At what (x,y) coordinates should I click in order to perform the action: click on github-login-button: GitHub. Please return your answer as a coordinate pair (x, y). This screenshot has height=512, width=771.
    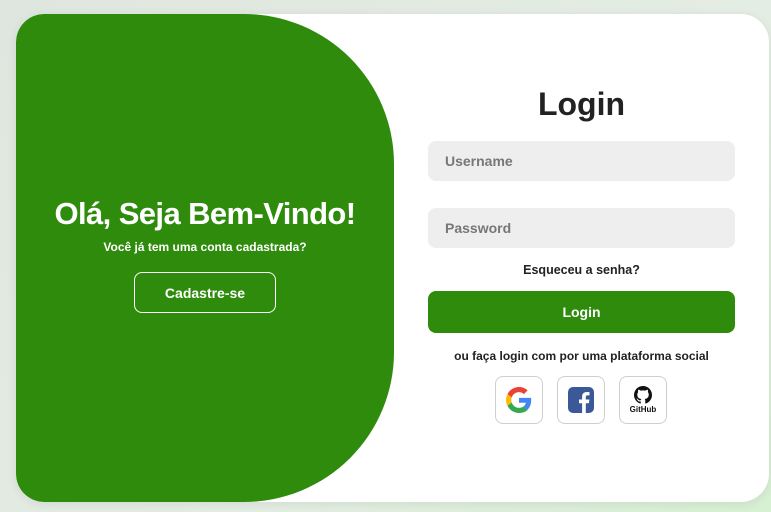
    Looking at the image, I should click on (643, 400).